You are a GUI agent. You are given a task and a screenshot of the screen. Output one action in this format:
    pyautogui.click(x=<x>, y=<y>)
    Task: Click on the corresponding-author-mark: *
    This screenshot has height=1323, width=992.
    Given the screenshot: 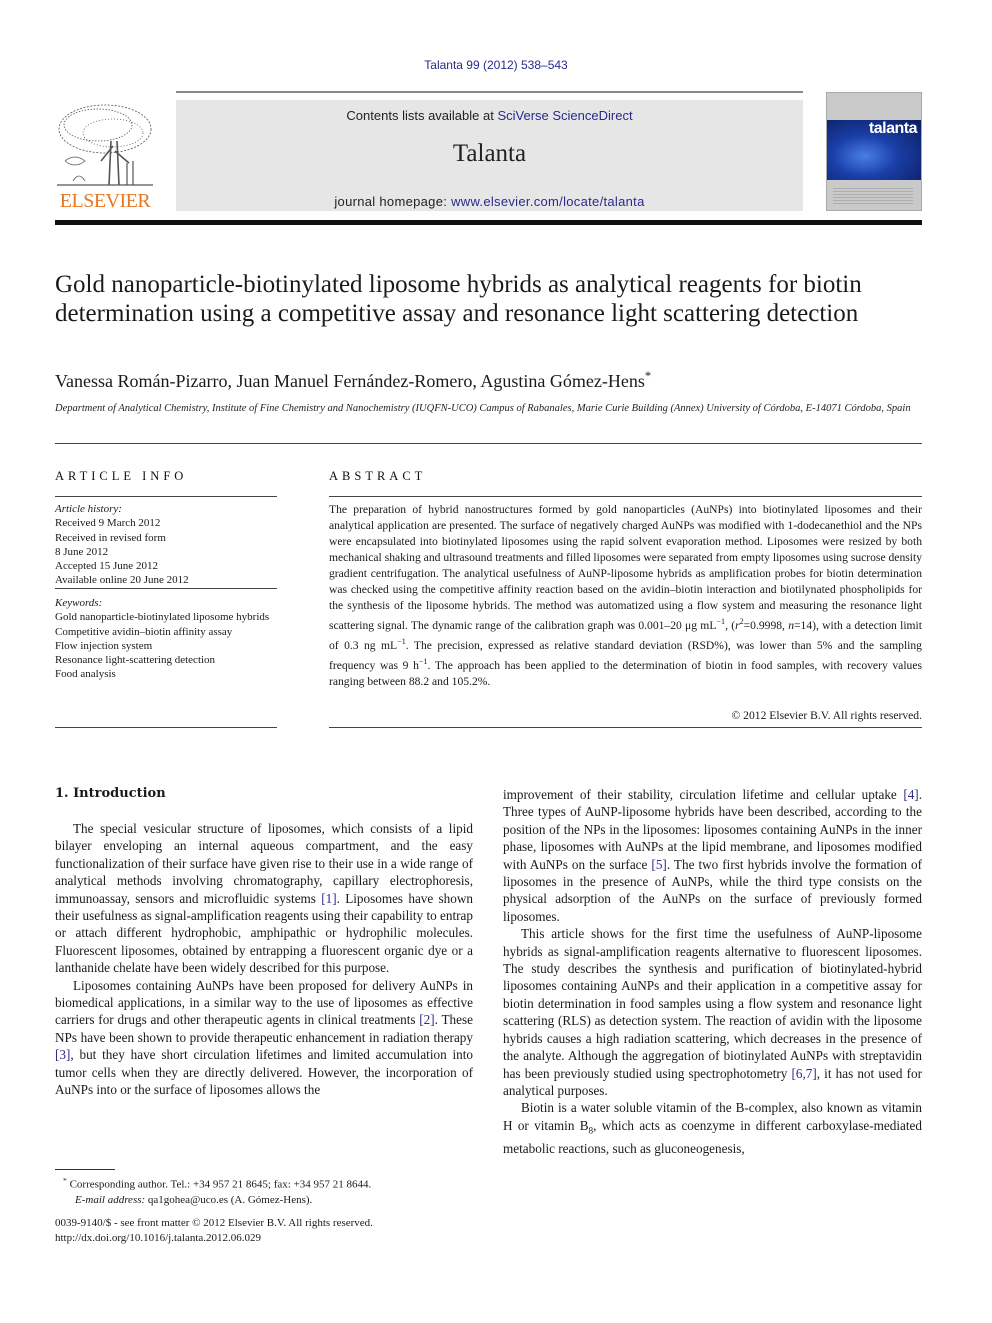 What is the action you would take?
    pyautogui.click(x=648, y=376)
    